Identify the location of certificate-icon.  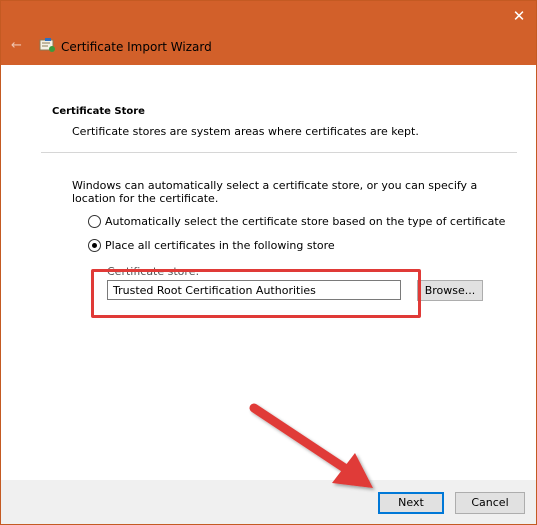
(47, 45).